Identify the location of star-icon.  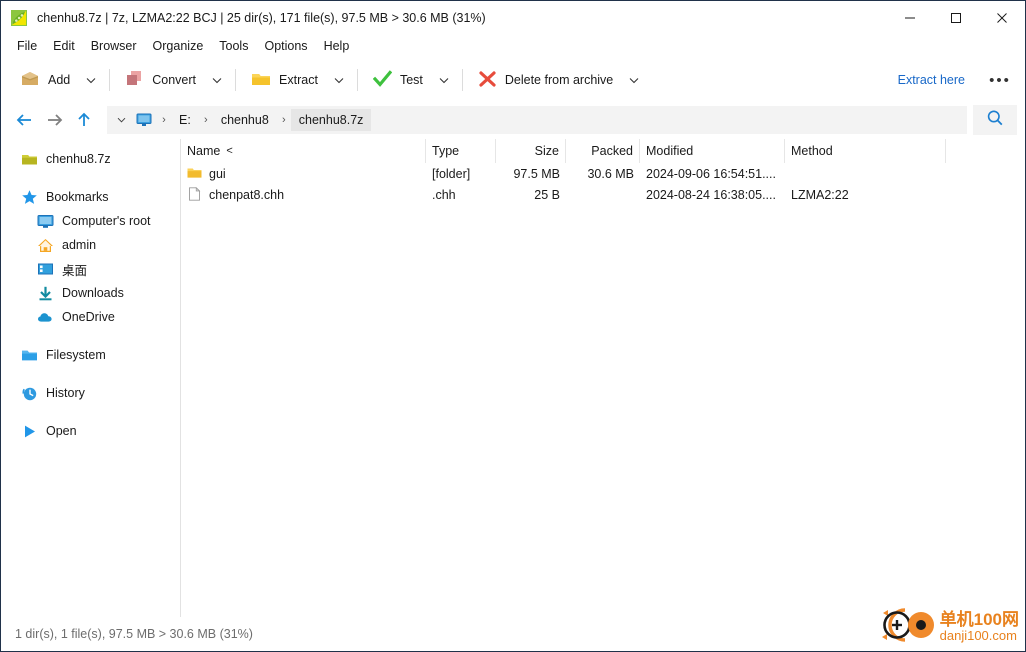
(29, 197).